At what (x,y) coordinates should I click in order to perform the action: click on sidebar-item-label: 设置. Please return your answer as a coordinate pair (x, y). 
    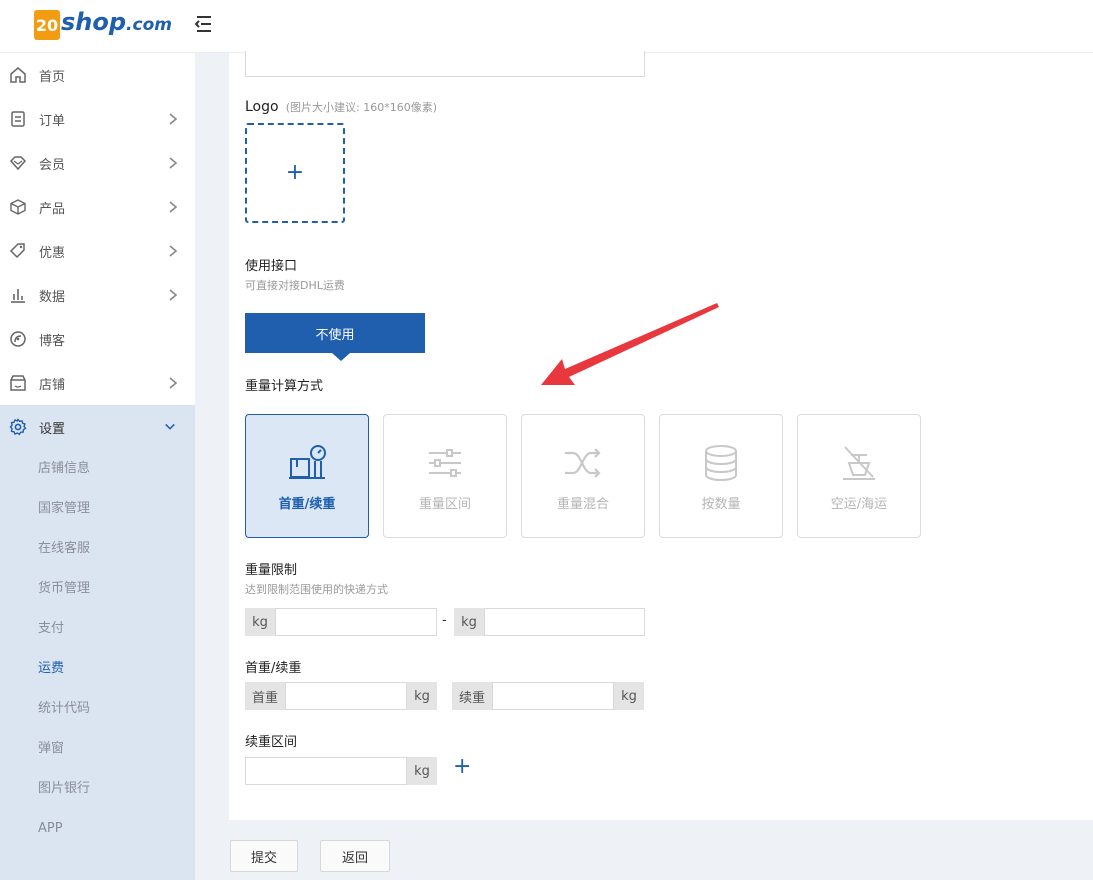
    Looking at the image, I should click on (52, 429).